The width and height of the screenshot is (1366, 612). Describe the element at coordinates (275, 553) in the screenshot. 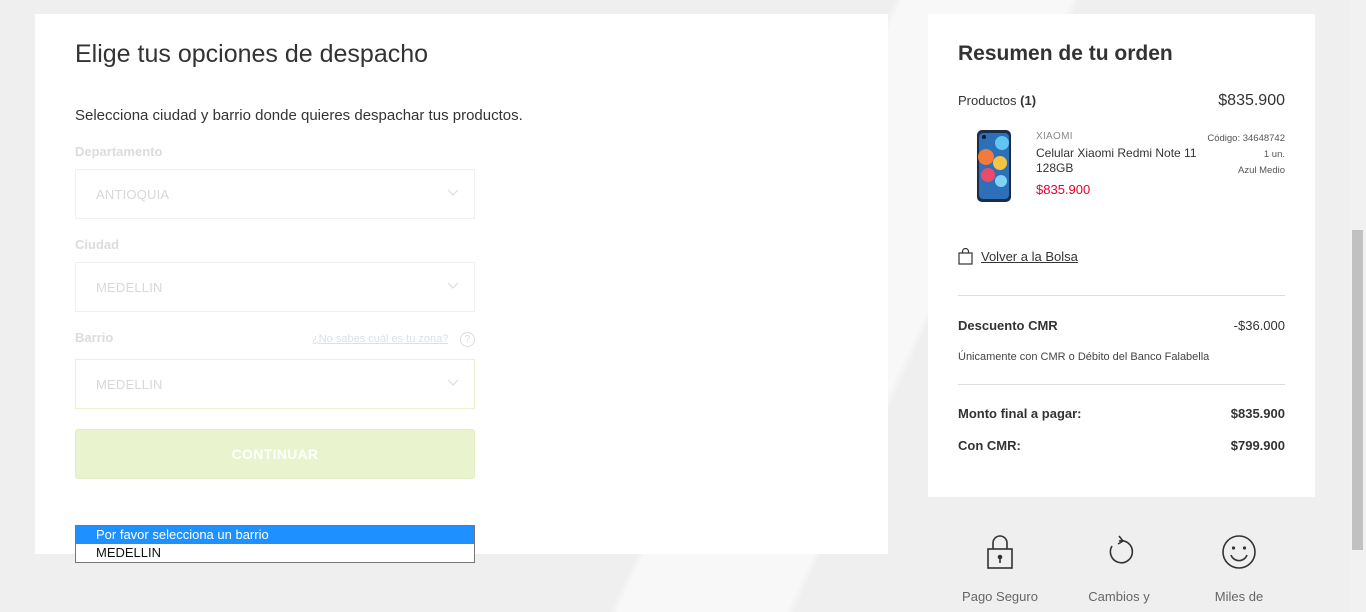

I see `dropdown-option: MEDELLIN` at that location.